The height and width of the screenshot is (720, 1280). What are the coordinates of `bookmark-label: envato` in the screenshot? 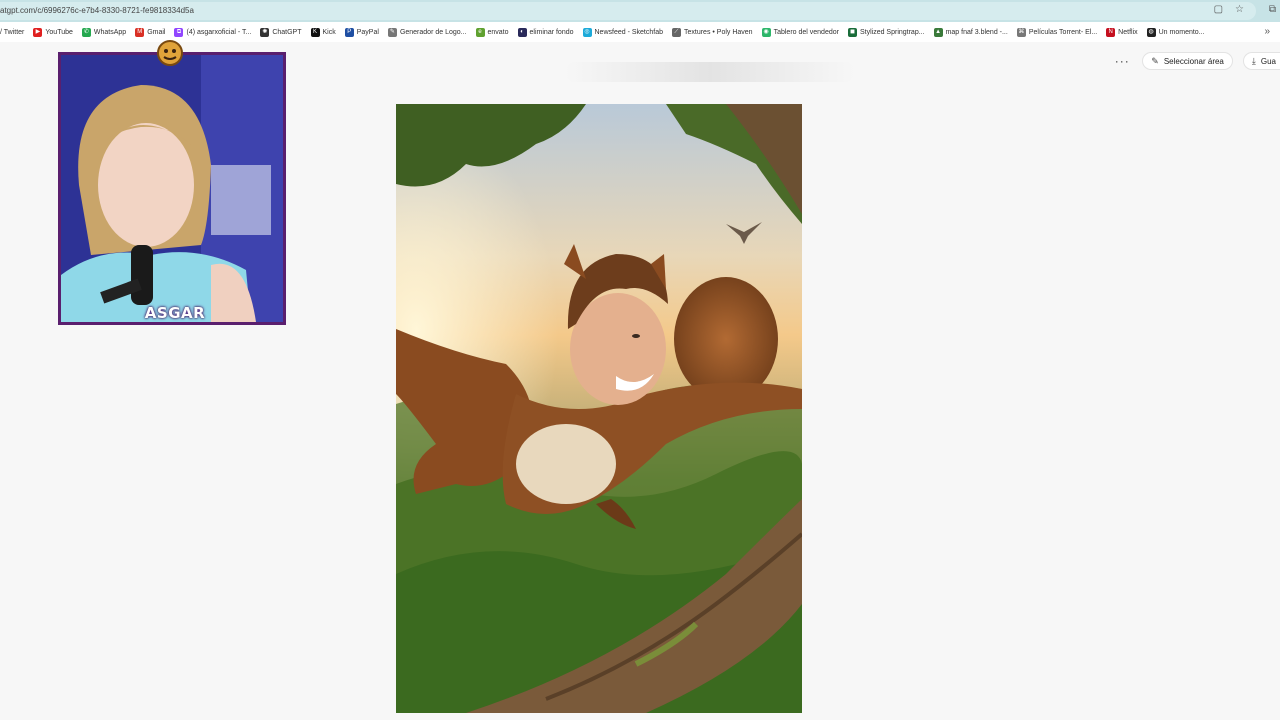 It's located at (498, 32).